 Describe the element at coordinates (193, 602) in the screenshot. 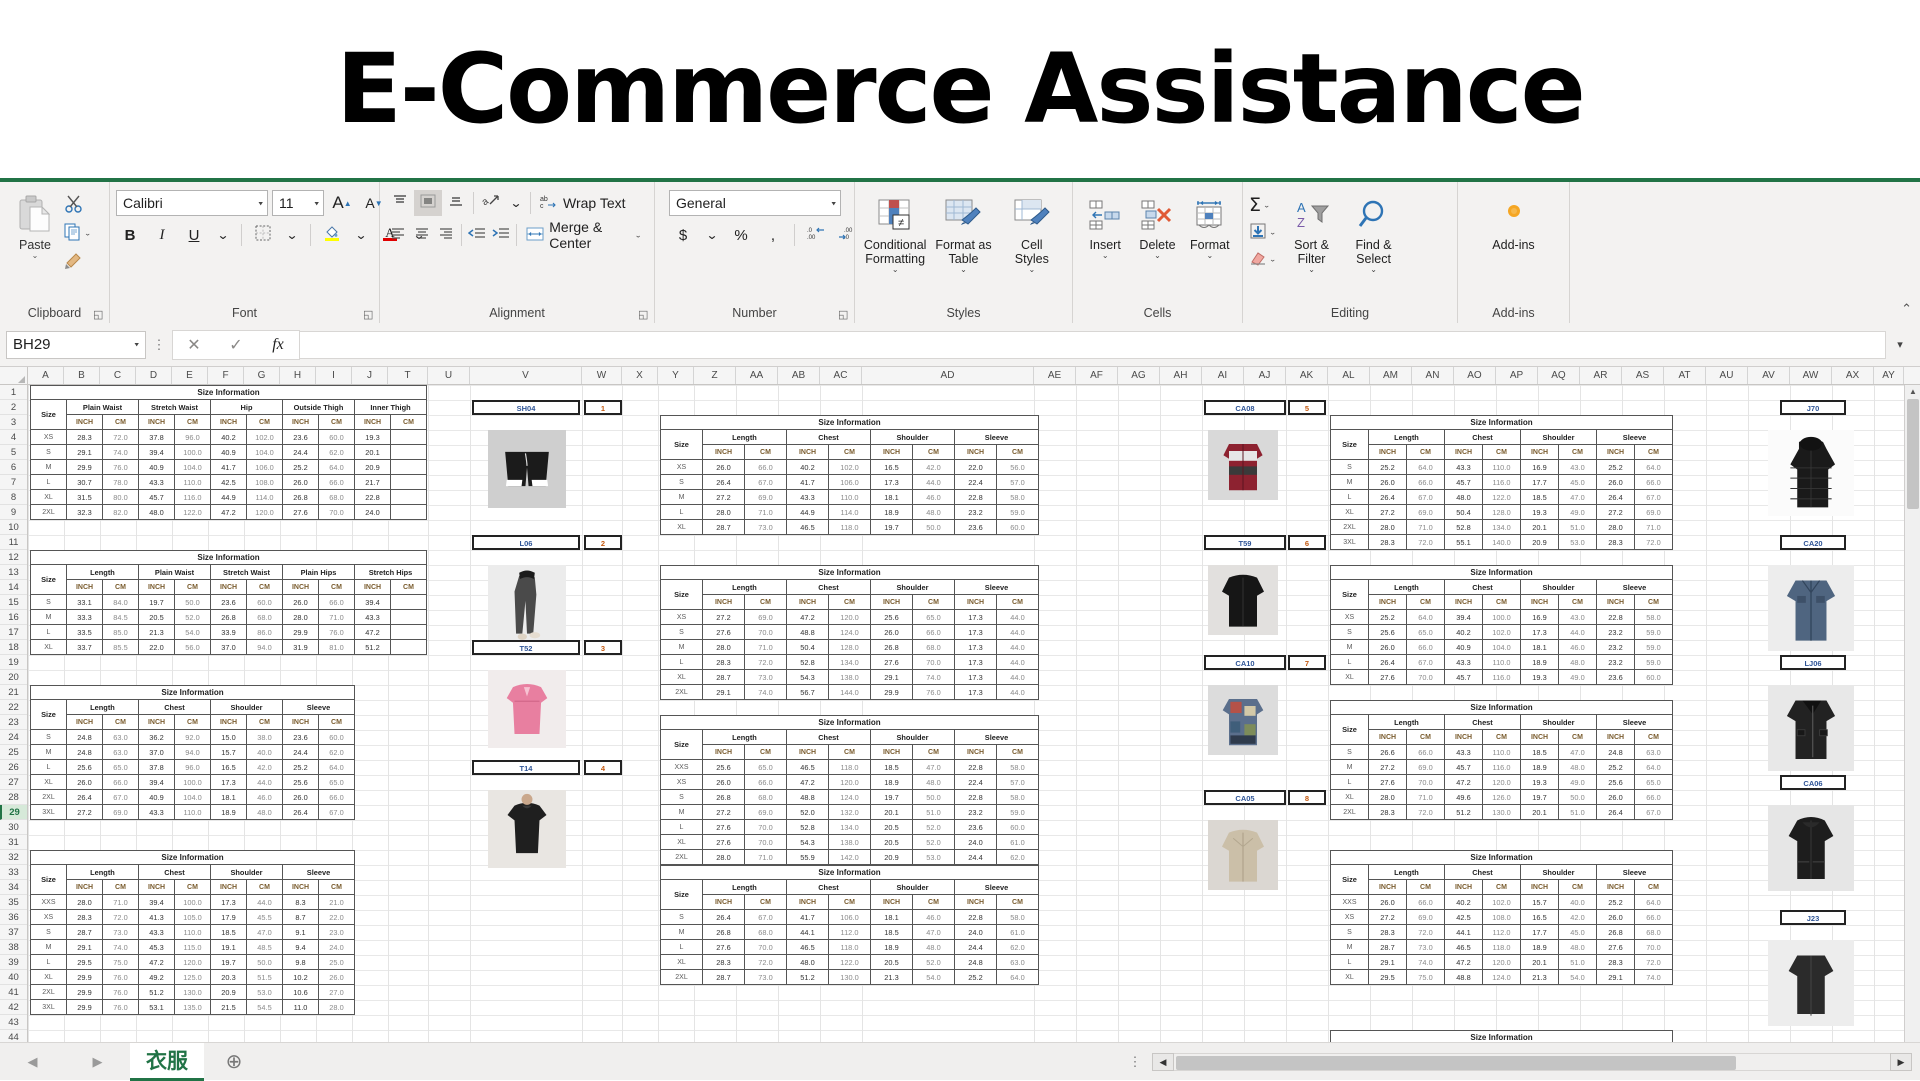

I see `table-cell: 50.0` at that location.